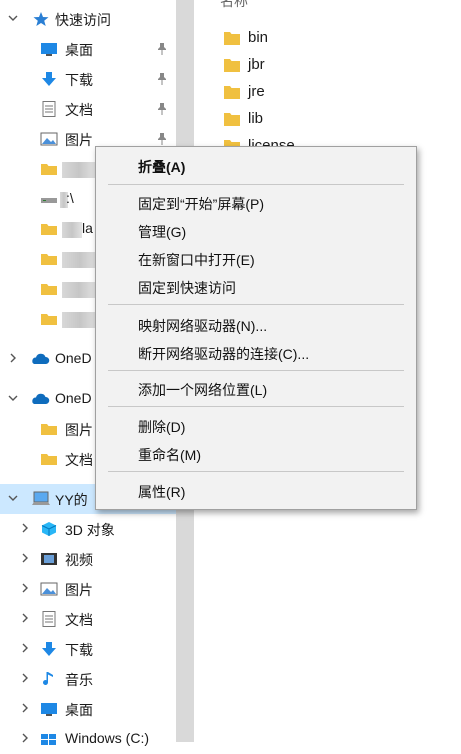  What do you see at coordinates (162, 232) in the screenshot?
I see `menu-item-manage: 管理(G)` at bounding box center [162, 232].